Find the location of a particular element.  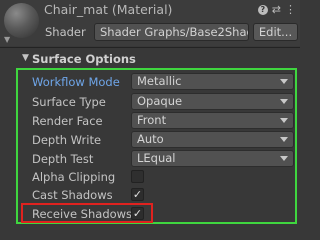

header-divider is located at coordinates (150, 47).